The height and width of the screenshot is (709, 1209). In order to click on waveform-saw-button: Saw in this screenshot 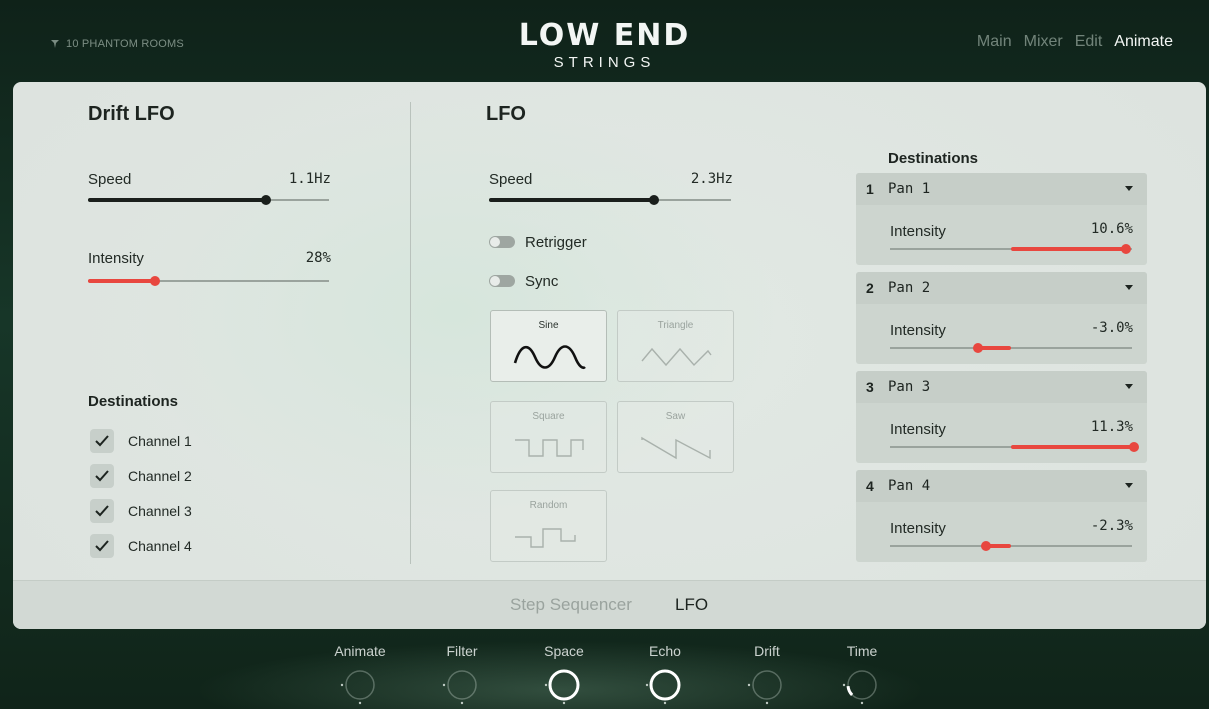, I will do `click(675, 437)`.